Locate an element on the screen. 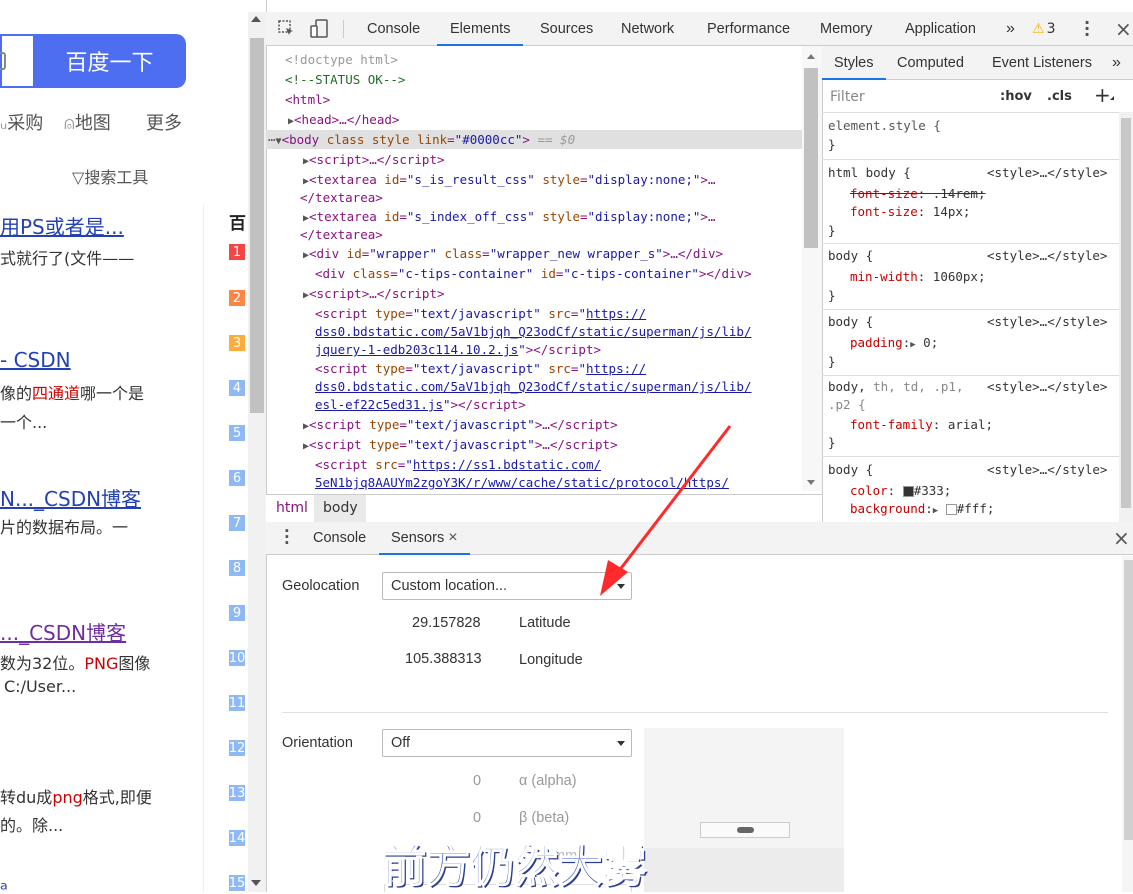 This screenshot has width=1133, height=894. close-devtools-icon: × is located at coordinates (1123, 29).